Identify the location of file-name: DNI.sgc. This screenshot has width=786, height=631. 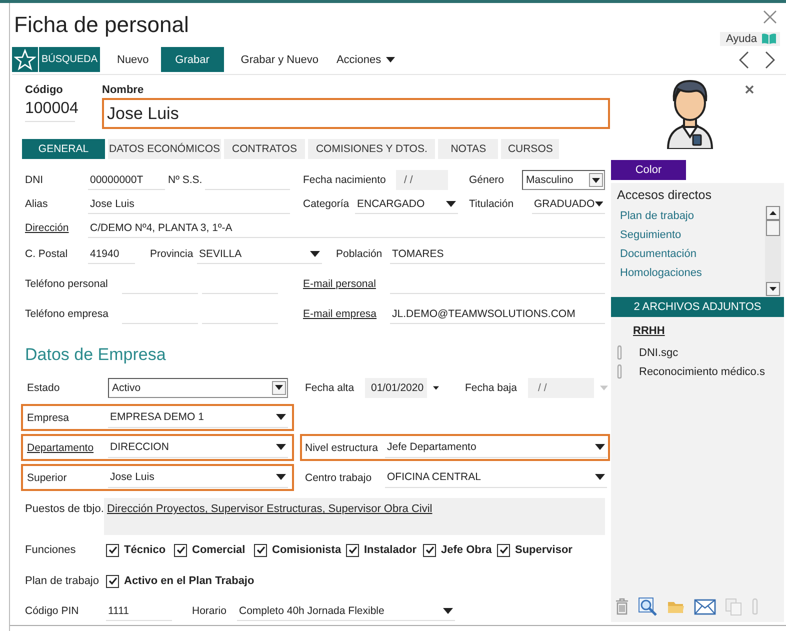
(658, 352).